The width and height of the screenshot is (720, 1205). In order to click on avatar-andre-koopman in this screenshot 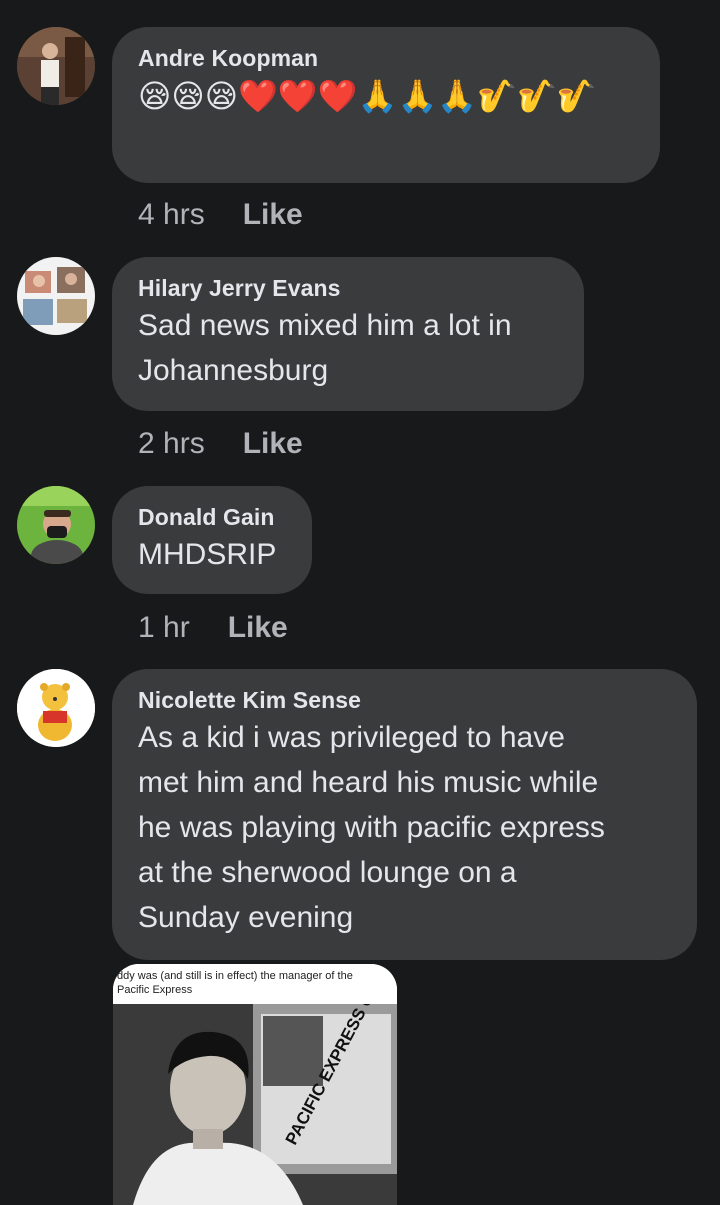, I will do `click(56, 66)`.